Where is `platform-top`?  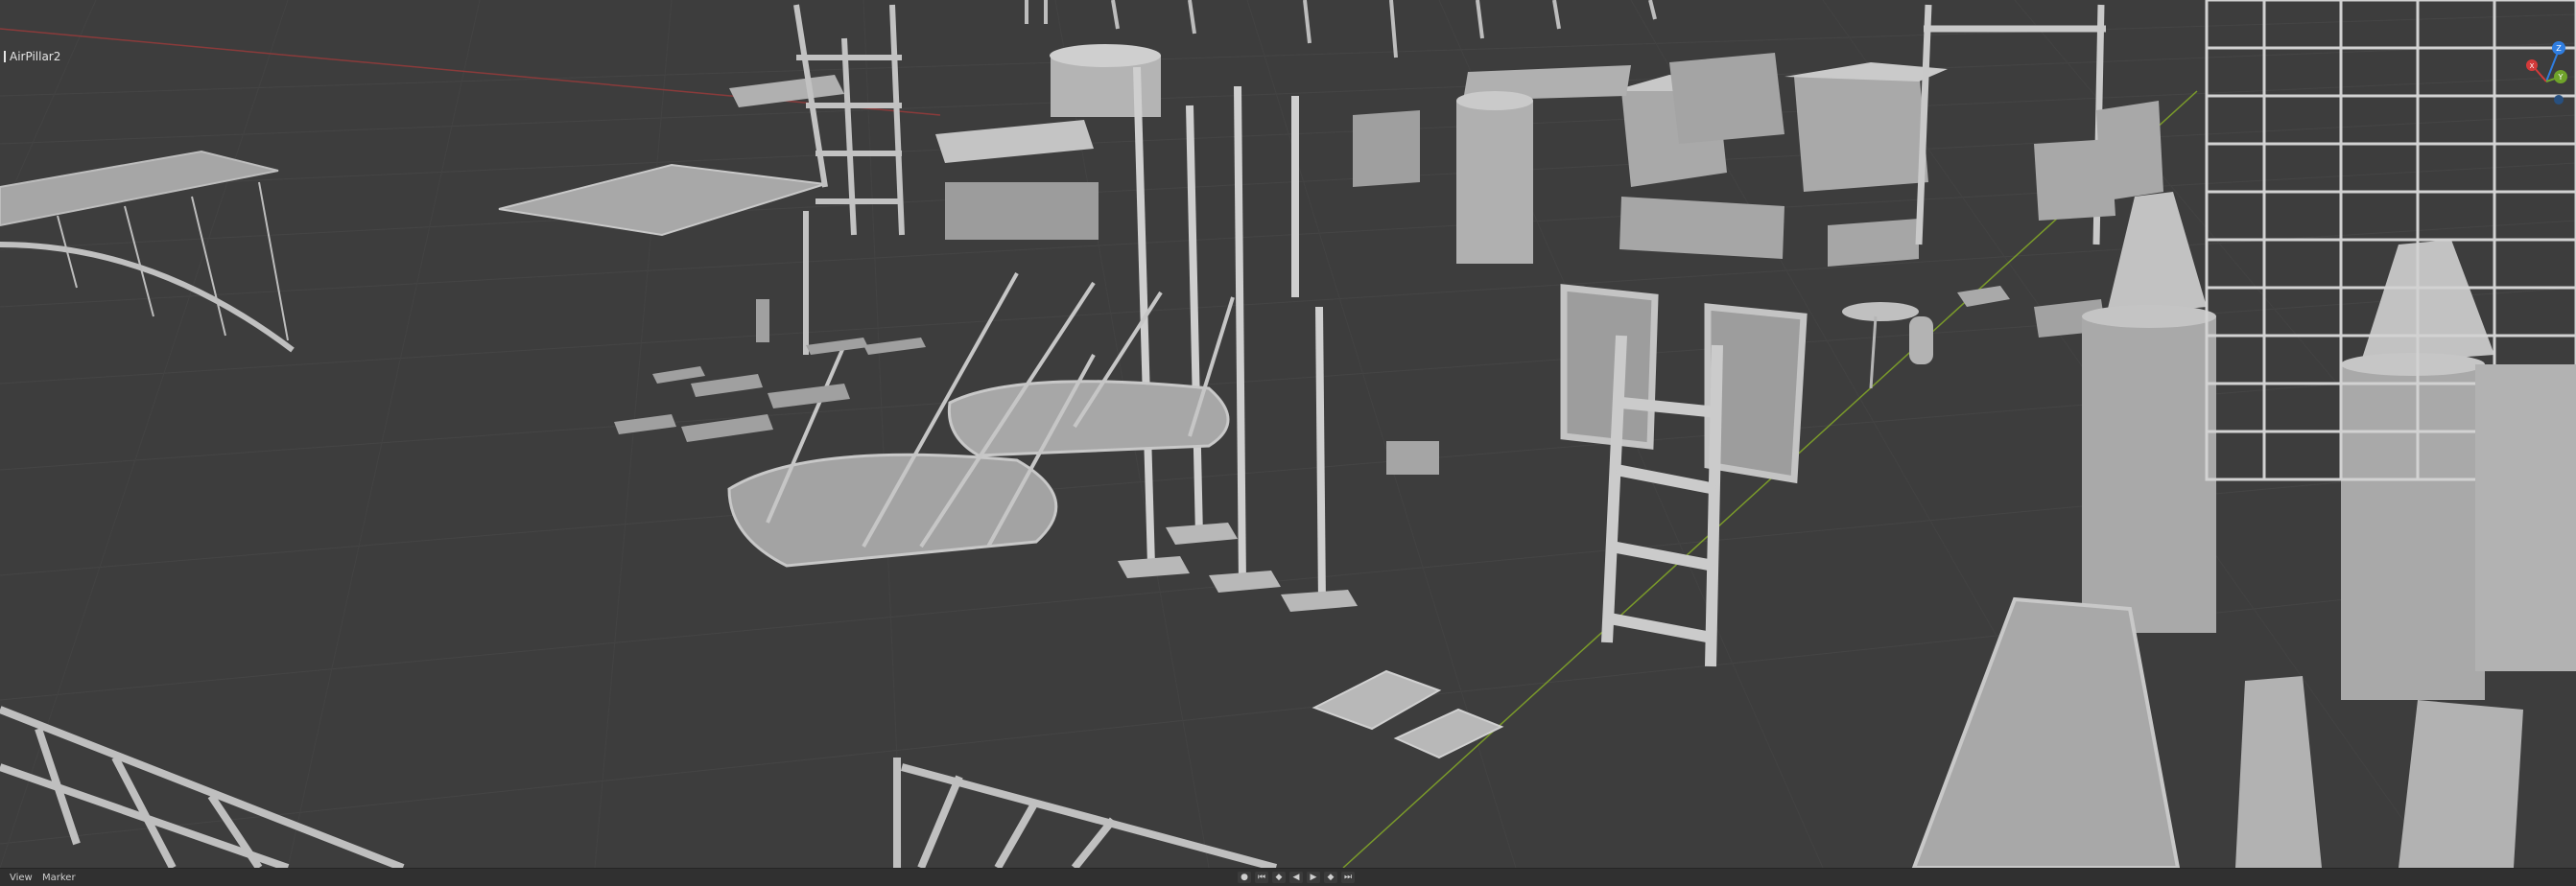
platform-top is located at coordinates (786, 91).